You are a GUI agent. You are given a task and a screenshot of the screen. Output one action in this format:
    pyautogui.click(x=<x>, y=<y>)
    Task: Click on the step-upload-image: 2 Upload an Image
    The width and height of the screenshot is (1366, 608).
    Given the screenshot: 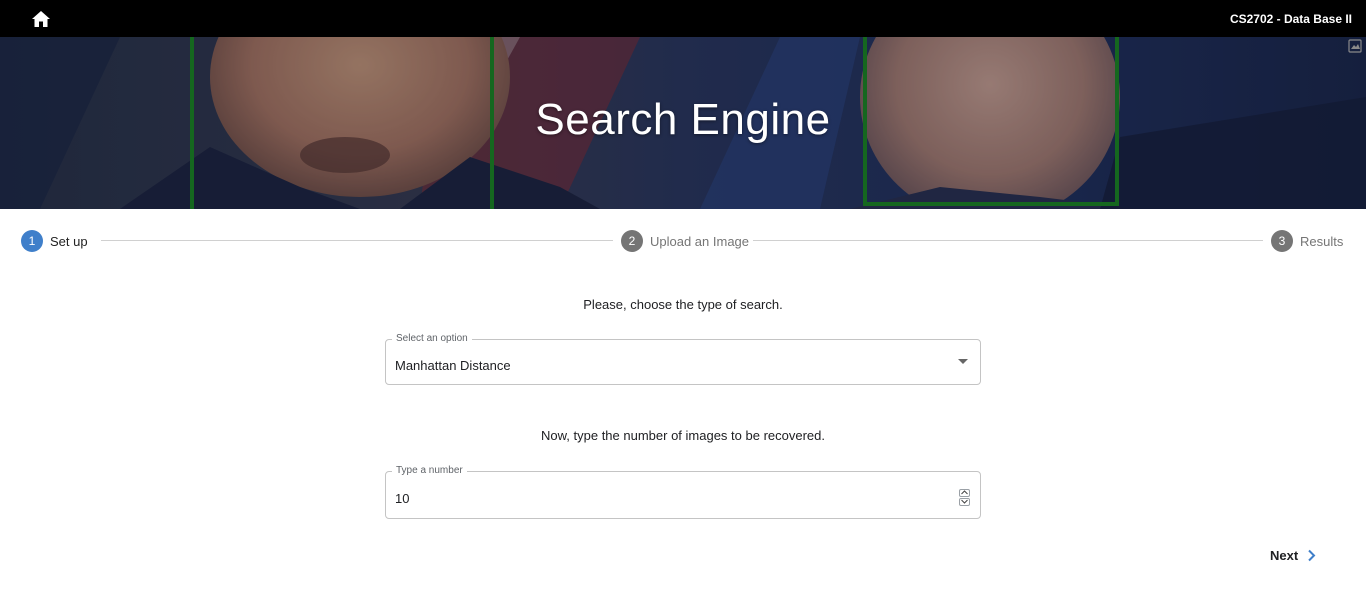 What is the action you would take?
    pyautogui.click(x=685, y=241)
    